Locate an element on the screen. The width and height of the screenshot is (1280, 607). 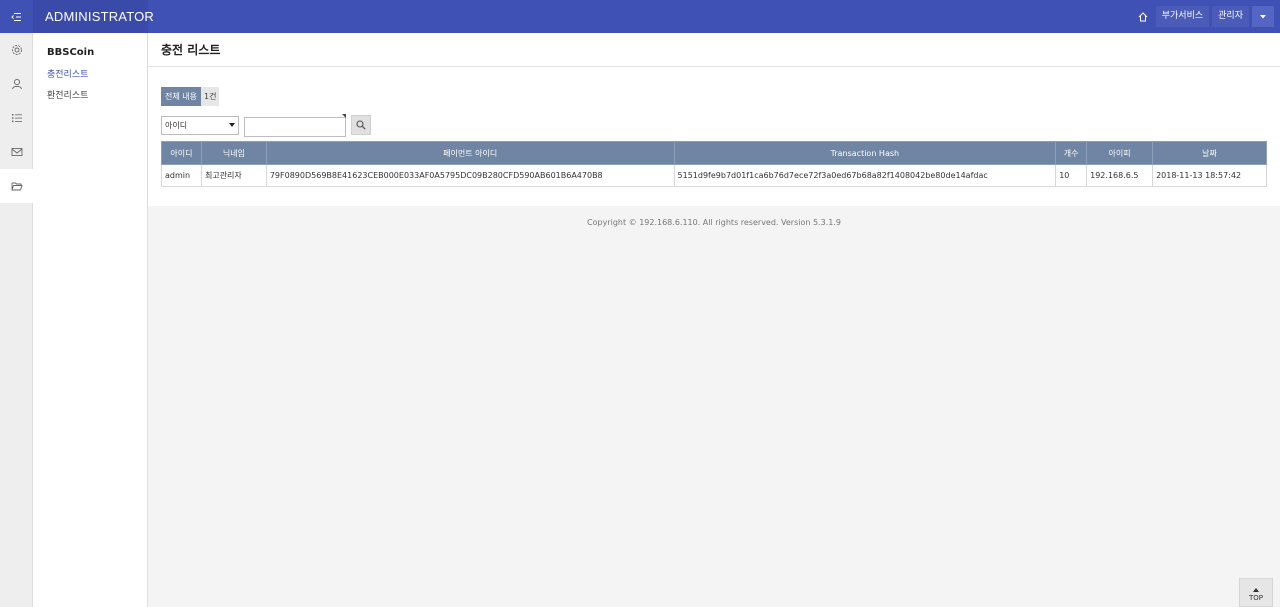
search-field-selected: 아이디 is located at coordinates (176, 125).